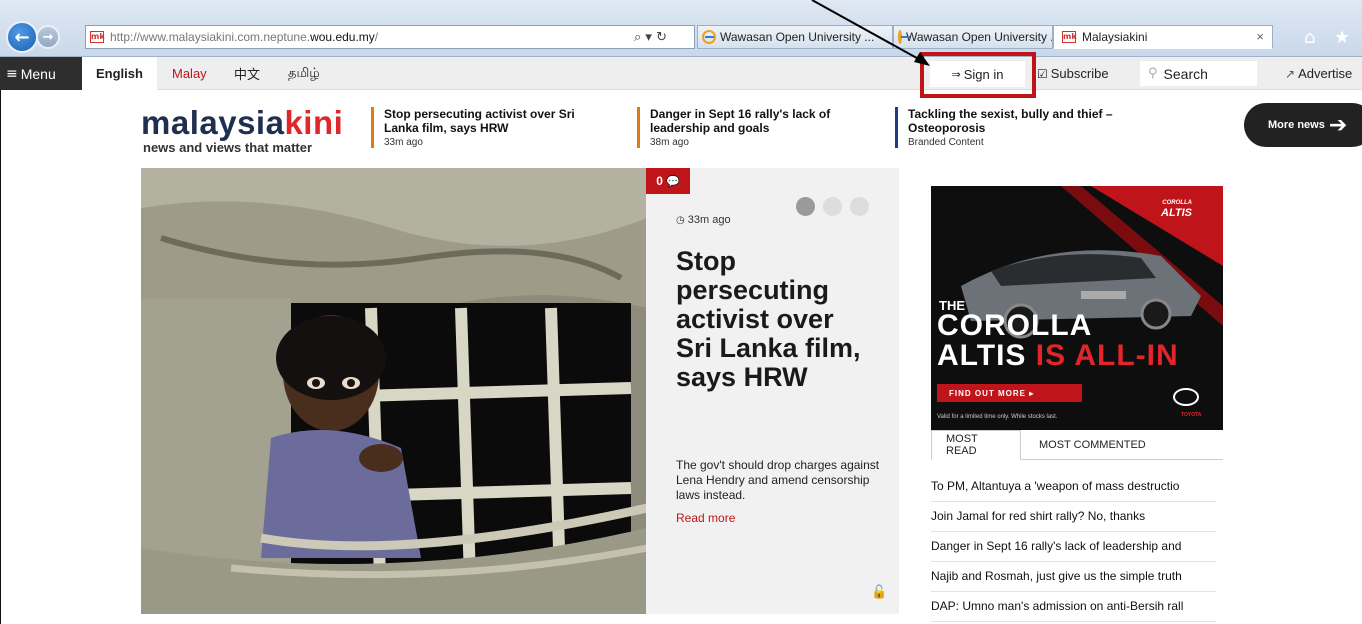  Describe the element at coordinates (22, 37) in the screenshot. I see `back-button: ←` at that location.